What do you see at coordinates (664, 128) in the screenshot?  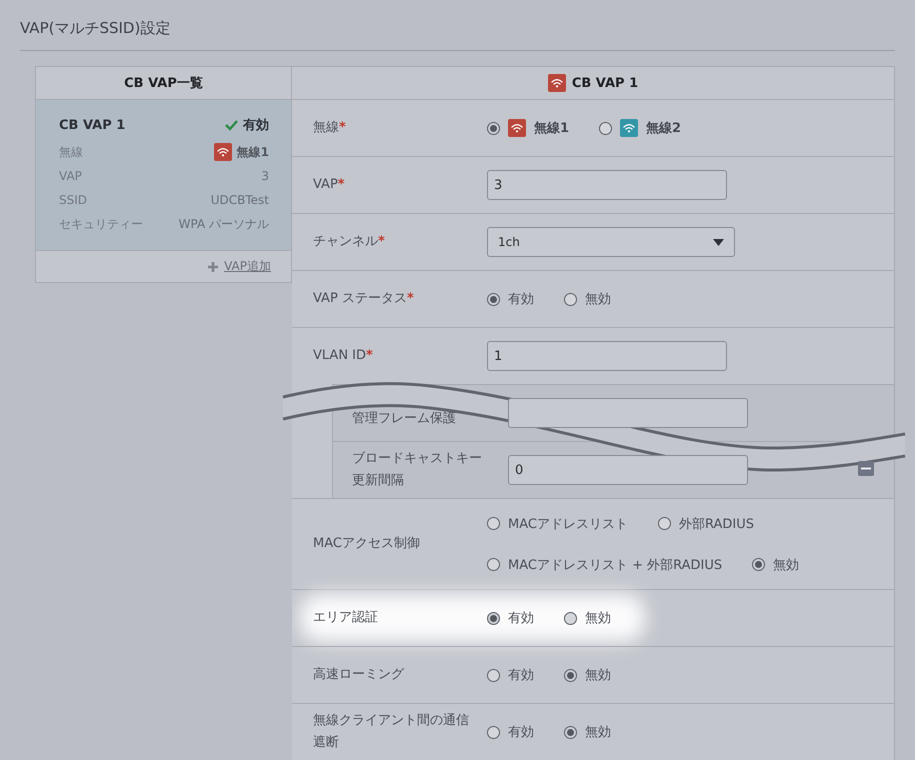 I see `option-label: 無線2` at bounding box center [664, 128].